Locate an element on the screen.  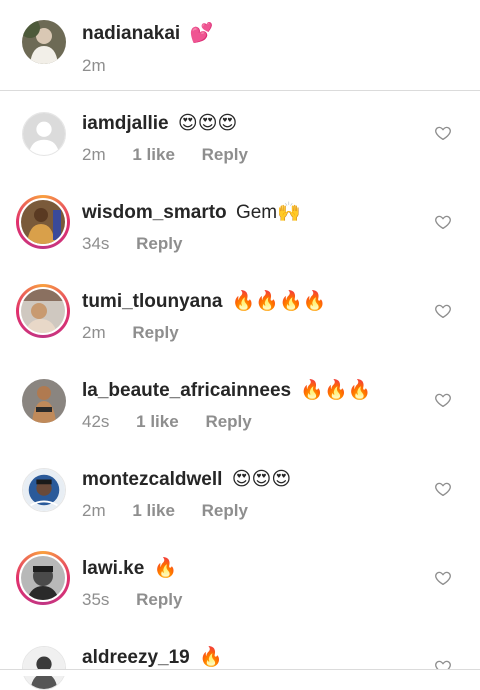
username: tumi_tlounyana is located at coordinates (152, 301).